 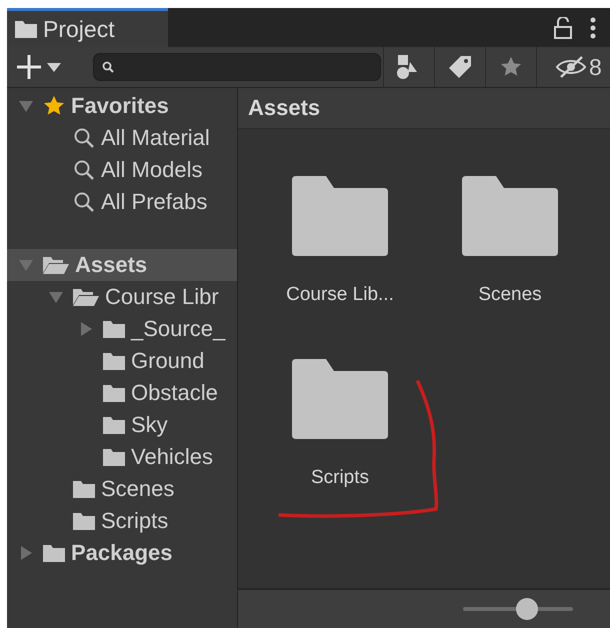 What do you see at coordinates (593, 27) in the screenshot?
I see `more-options-icon` at bounding box center [593, 27].